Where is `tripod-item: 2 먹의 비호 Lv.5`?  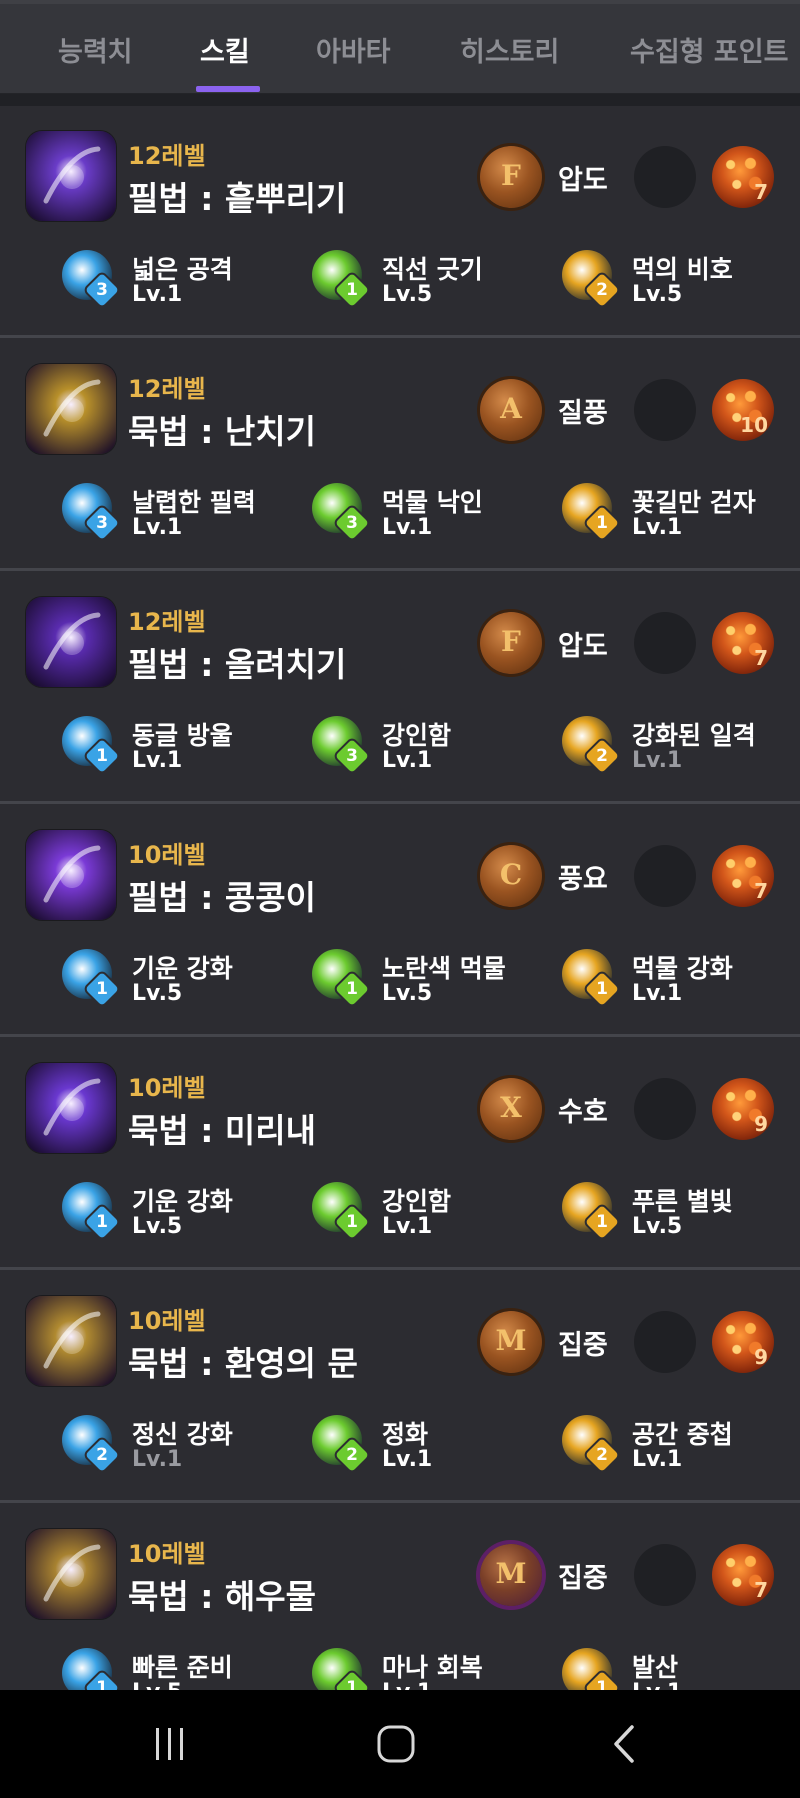 tripod-item: 2 먹의 비호 Lv.5 is located at coordinates (651, 281).